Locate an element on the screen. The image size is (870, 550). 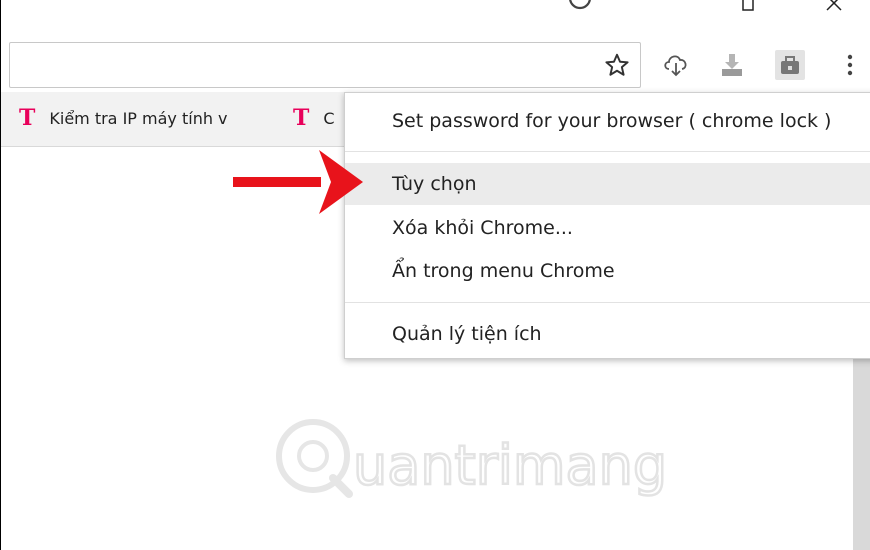
title-bar is located at coordinates (435, 20).